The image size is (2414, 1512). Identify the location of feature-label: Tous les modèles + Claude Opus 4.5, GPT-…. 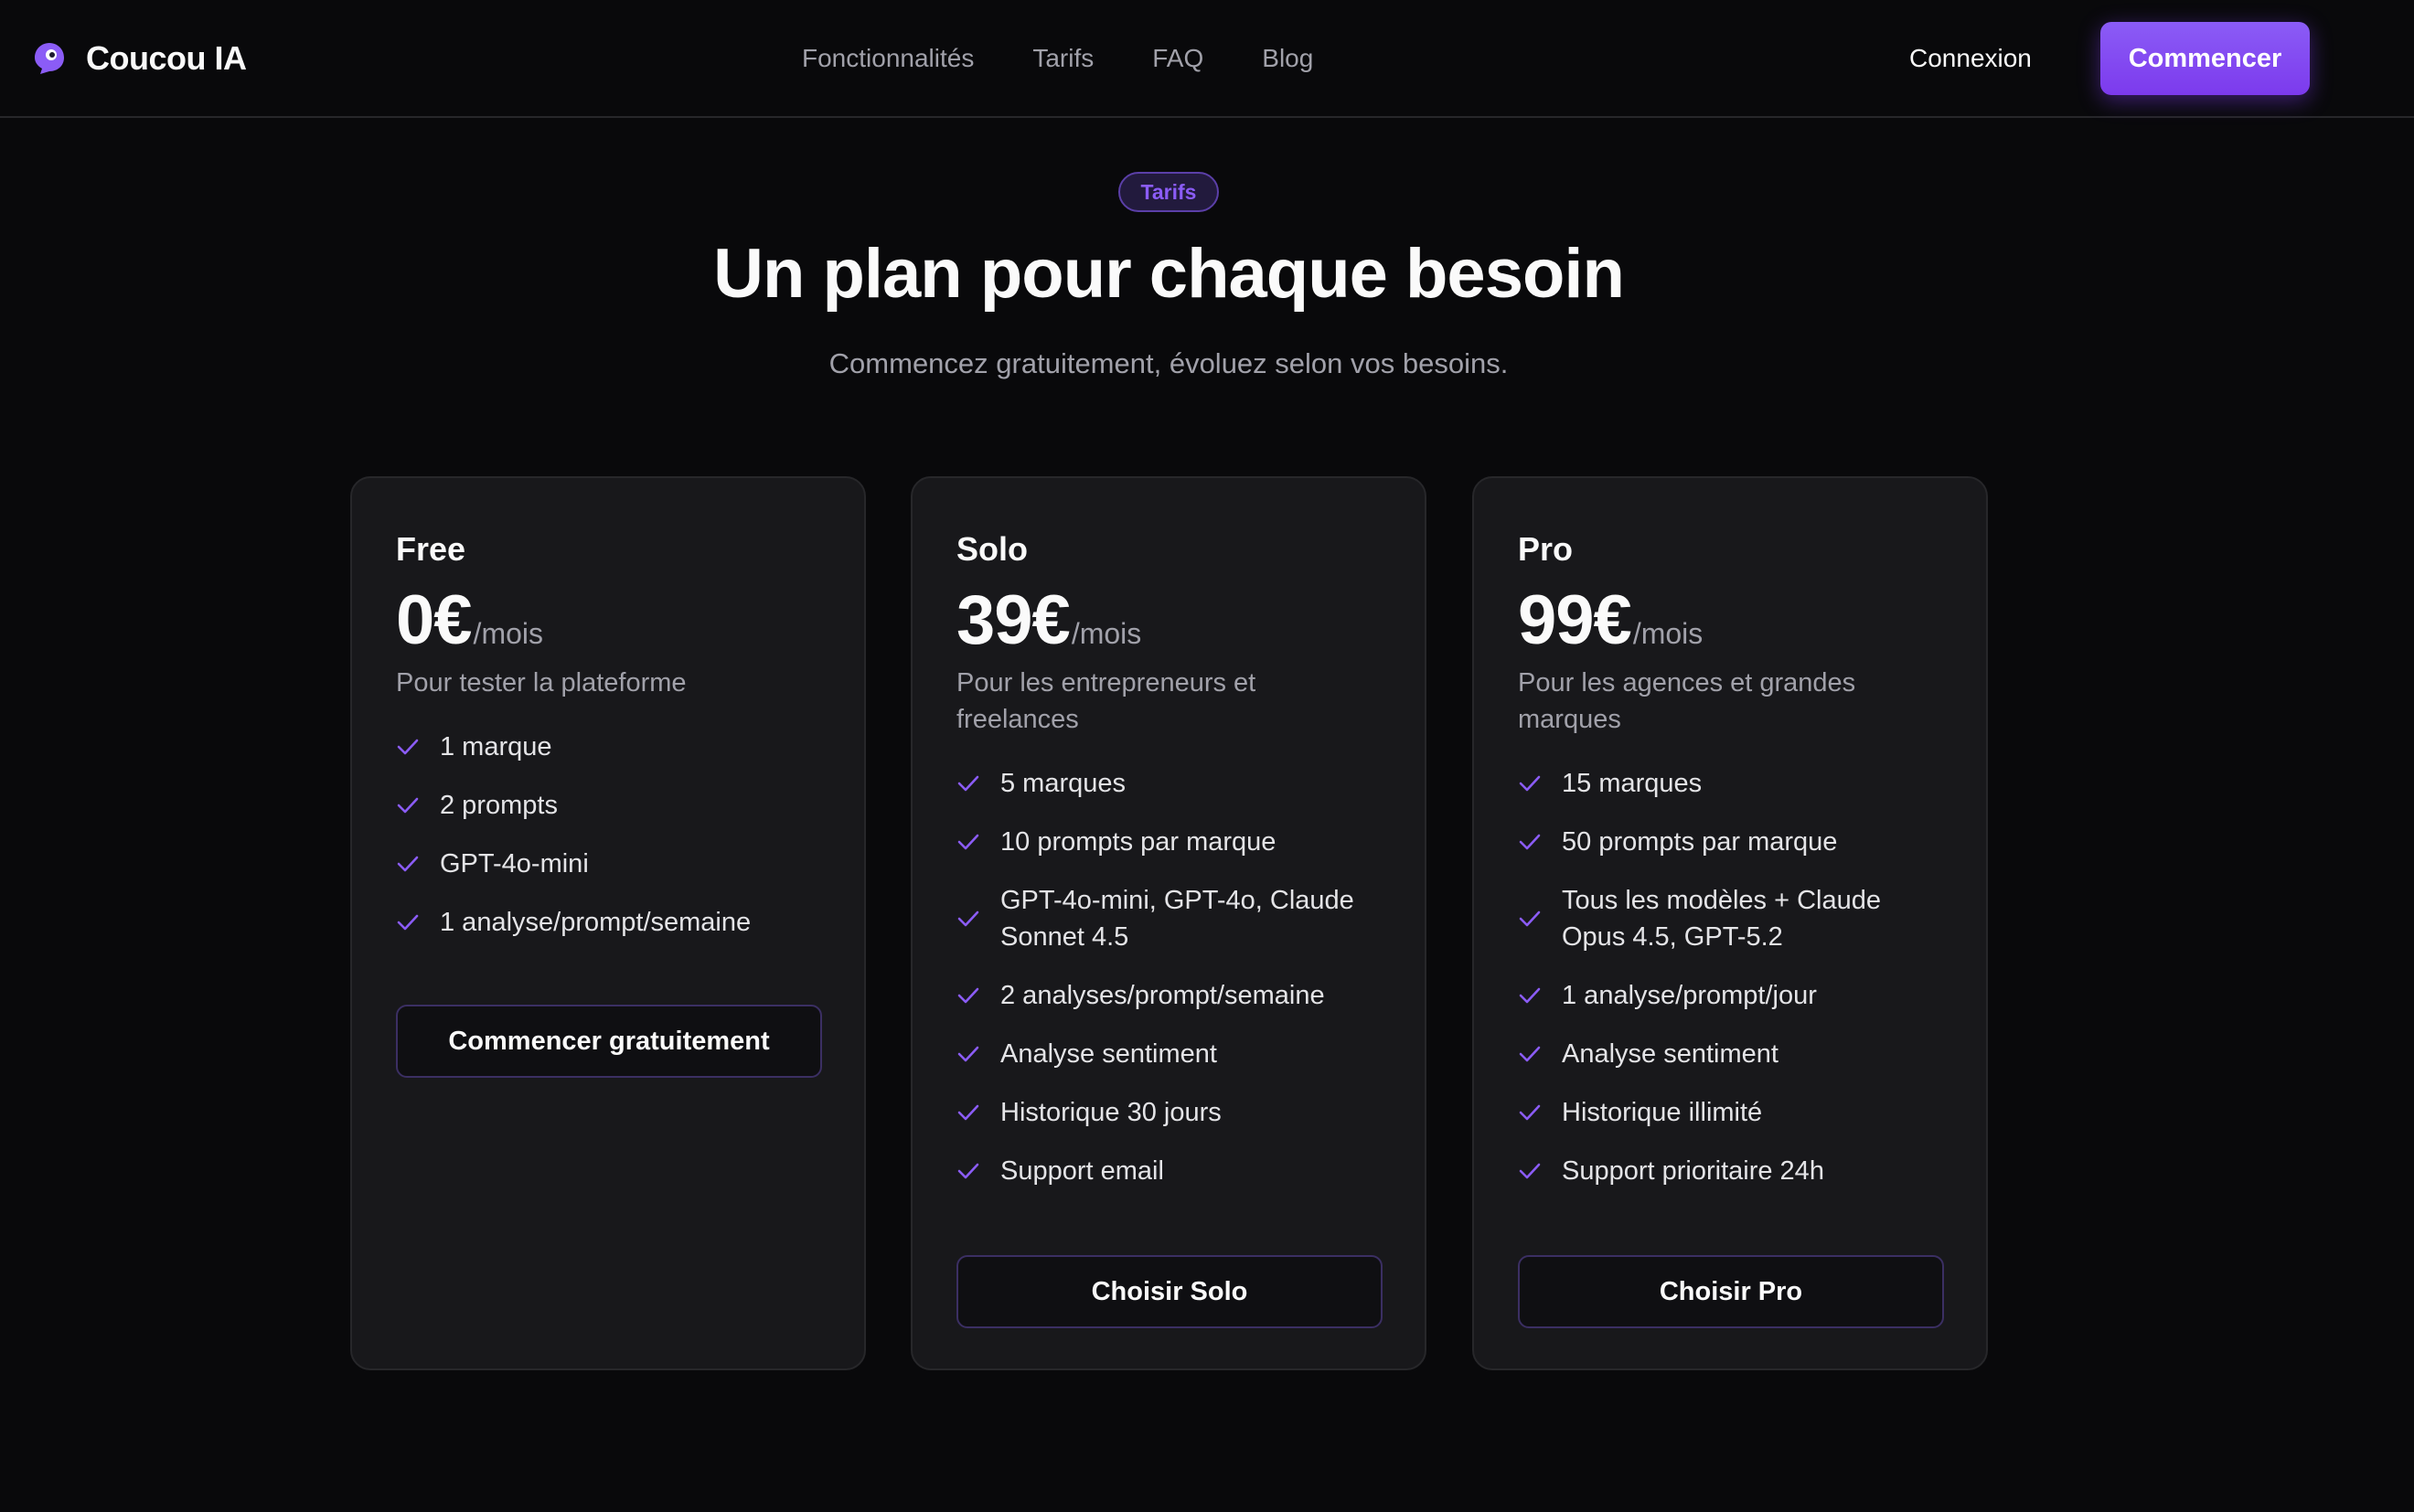
(1722, 919).